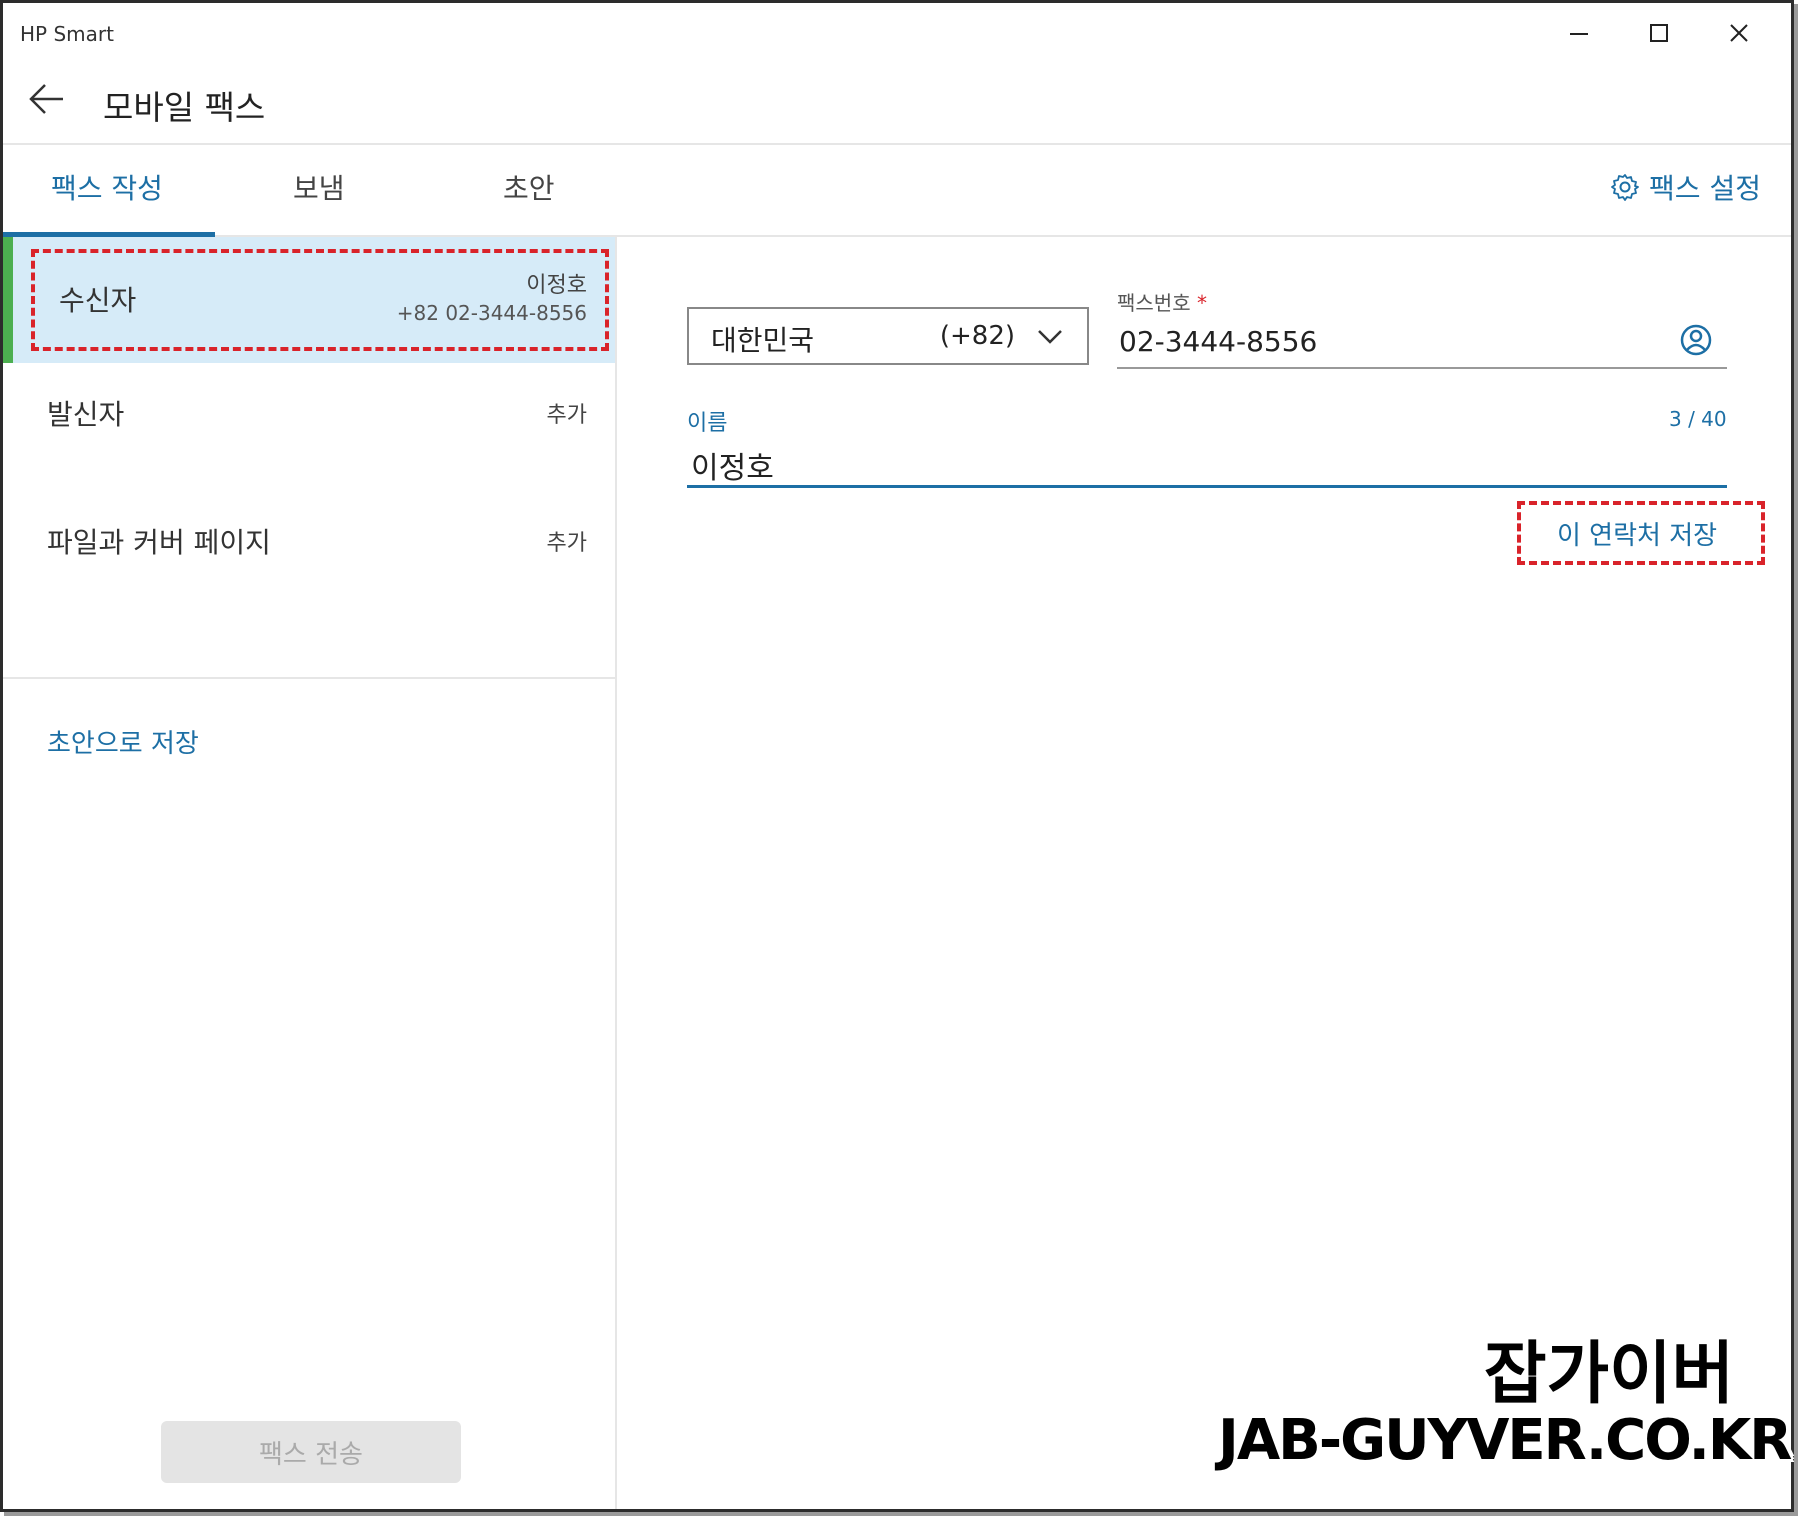 The height and width of the screenshot is (1520, 1800). I want to click on sender-row: 발신자 추가, so click(309, 426).